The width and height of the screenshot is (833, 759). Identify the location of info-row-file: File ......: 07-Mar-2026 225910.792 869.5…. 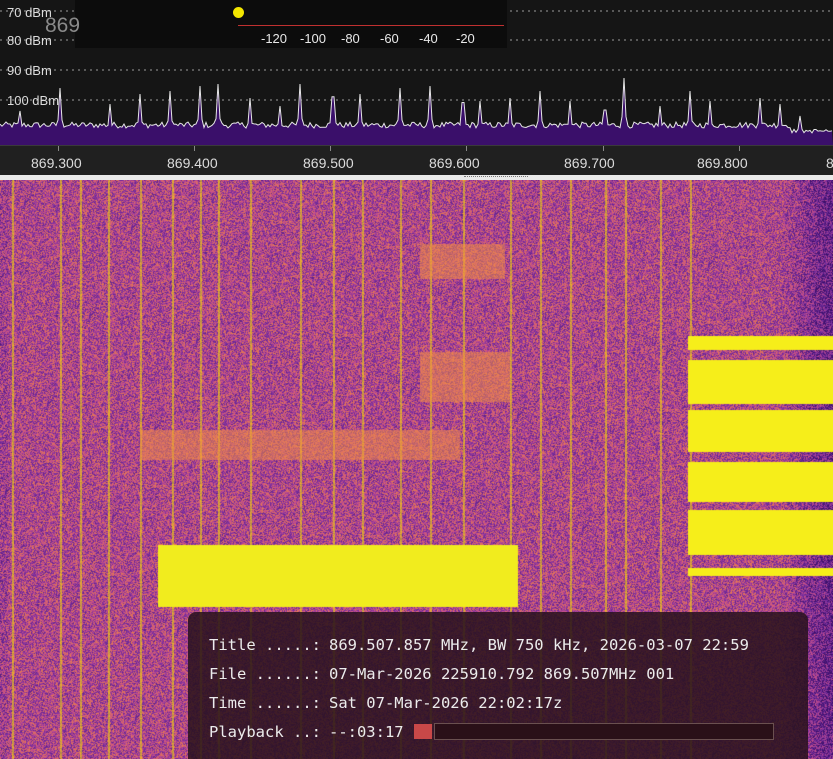
(508, 673).